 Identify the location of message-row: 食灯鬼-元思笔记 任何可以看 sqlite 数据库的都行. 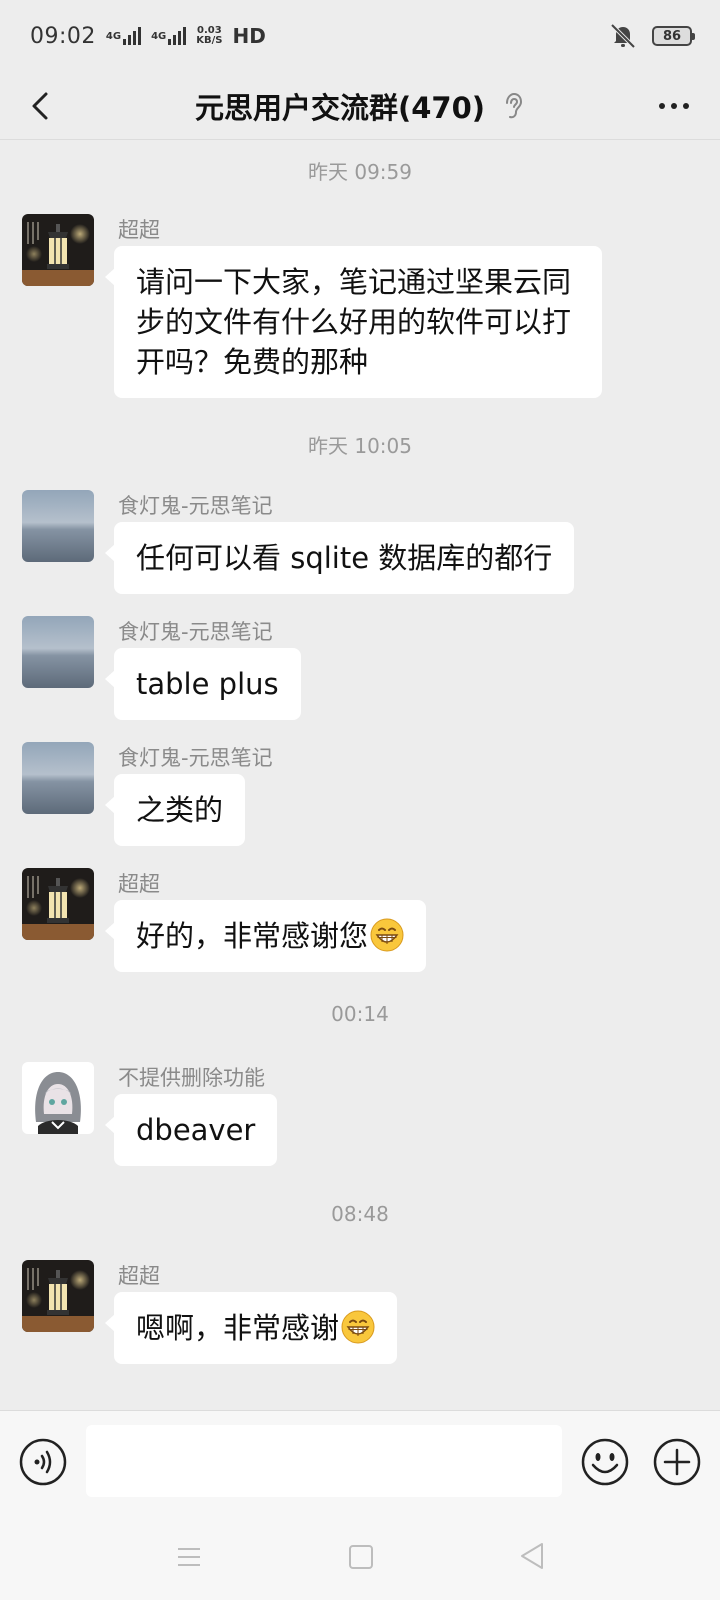
(352, 542).